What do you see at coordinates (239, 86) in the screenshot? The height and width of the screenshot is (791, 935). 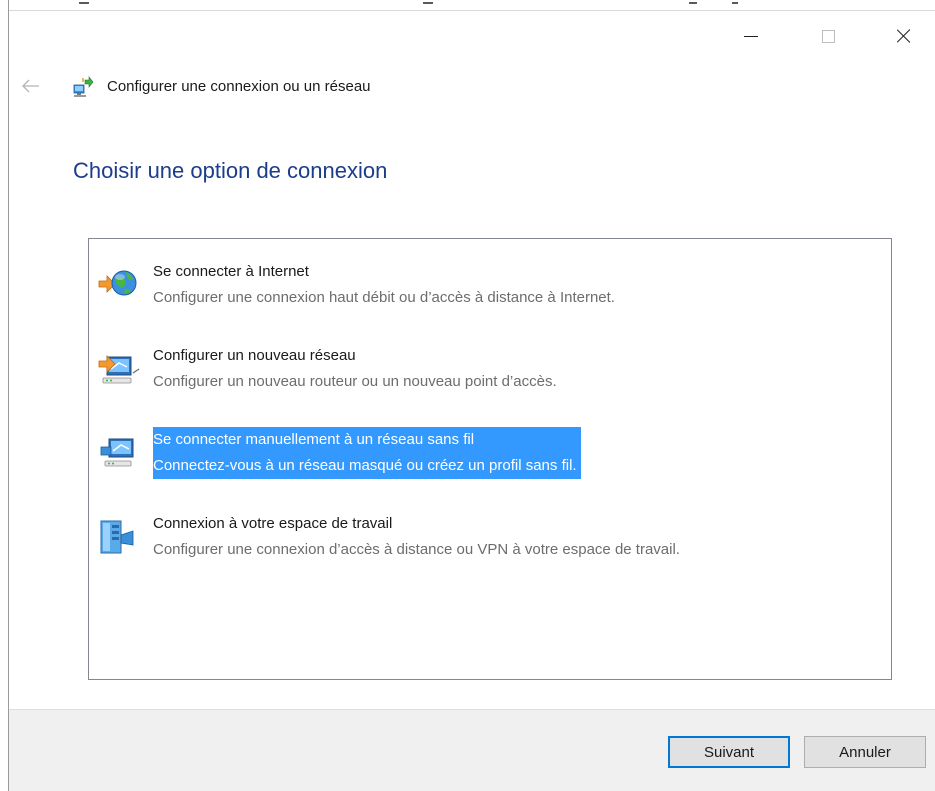 I see `window-title: Configurer une connexion ou un réseau` at bounding box center [239, 86].